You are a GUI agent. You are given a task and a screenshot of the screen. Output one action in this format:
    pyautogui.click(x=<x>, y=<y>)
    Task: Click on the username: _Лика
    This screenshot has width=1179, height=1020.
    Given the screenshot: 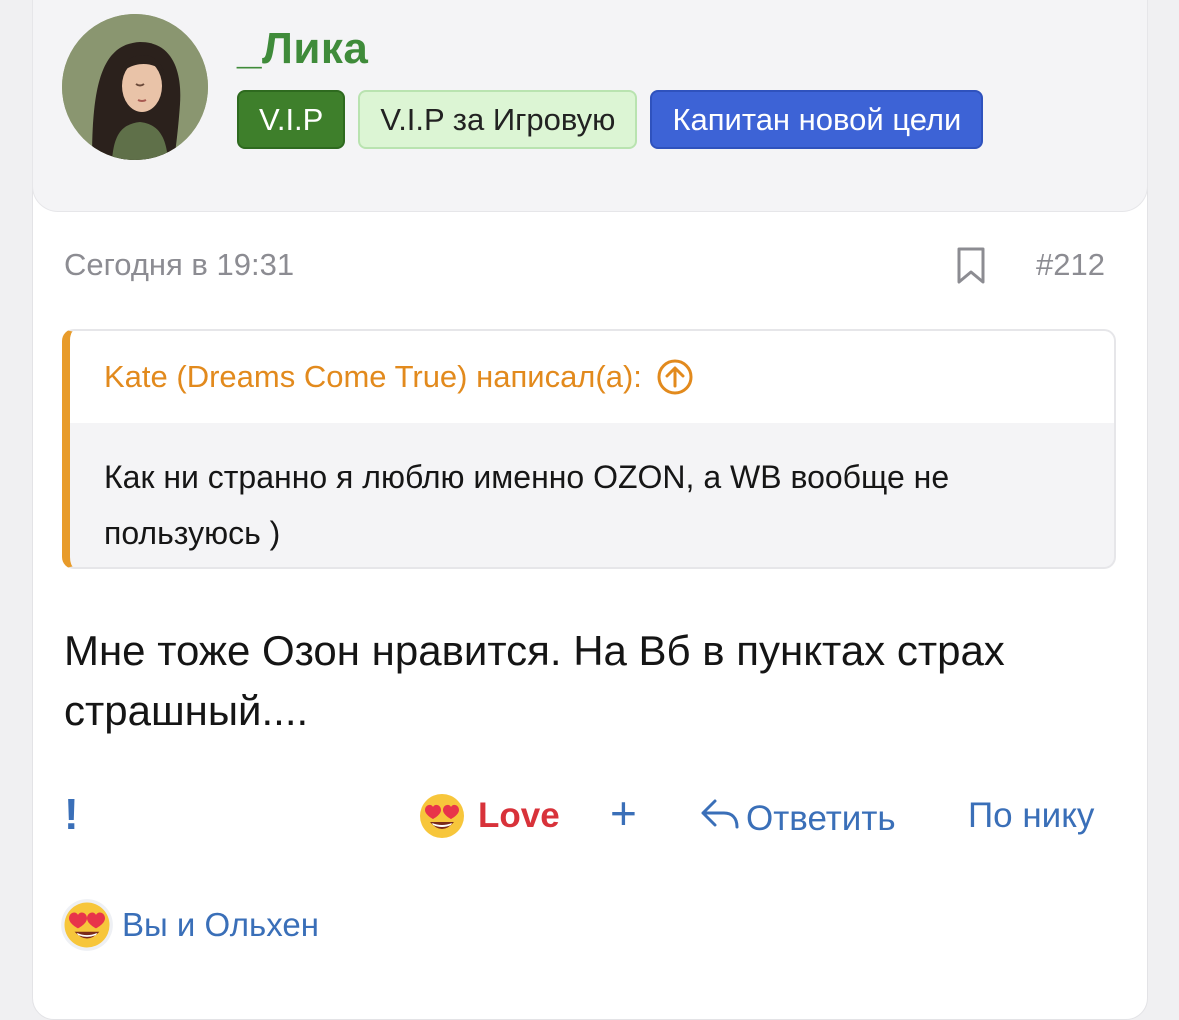 What is the action you would take?
    pyautogui.click(x=302, y=49)
    